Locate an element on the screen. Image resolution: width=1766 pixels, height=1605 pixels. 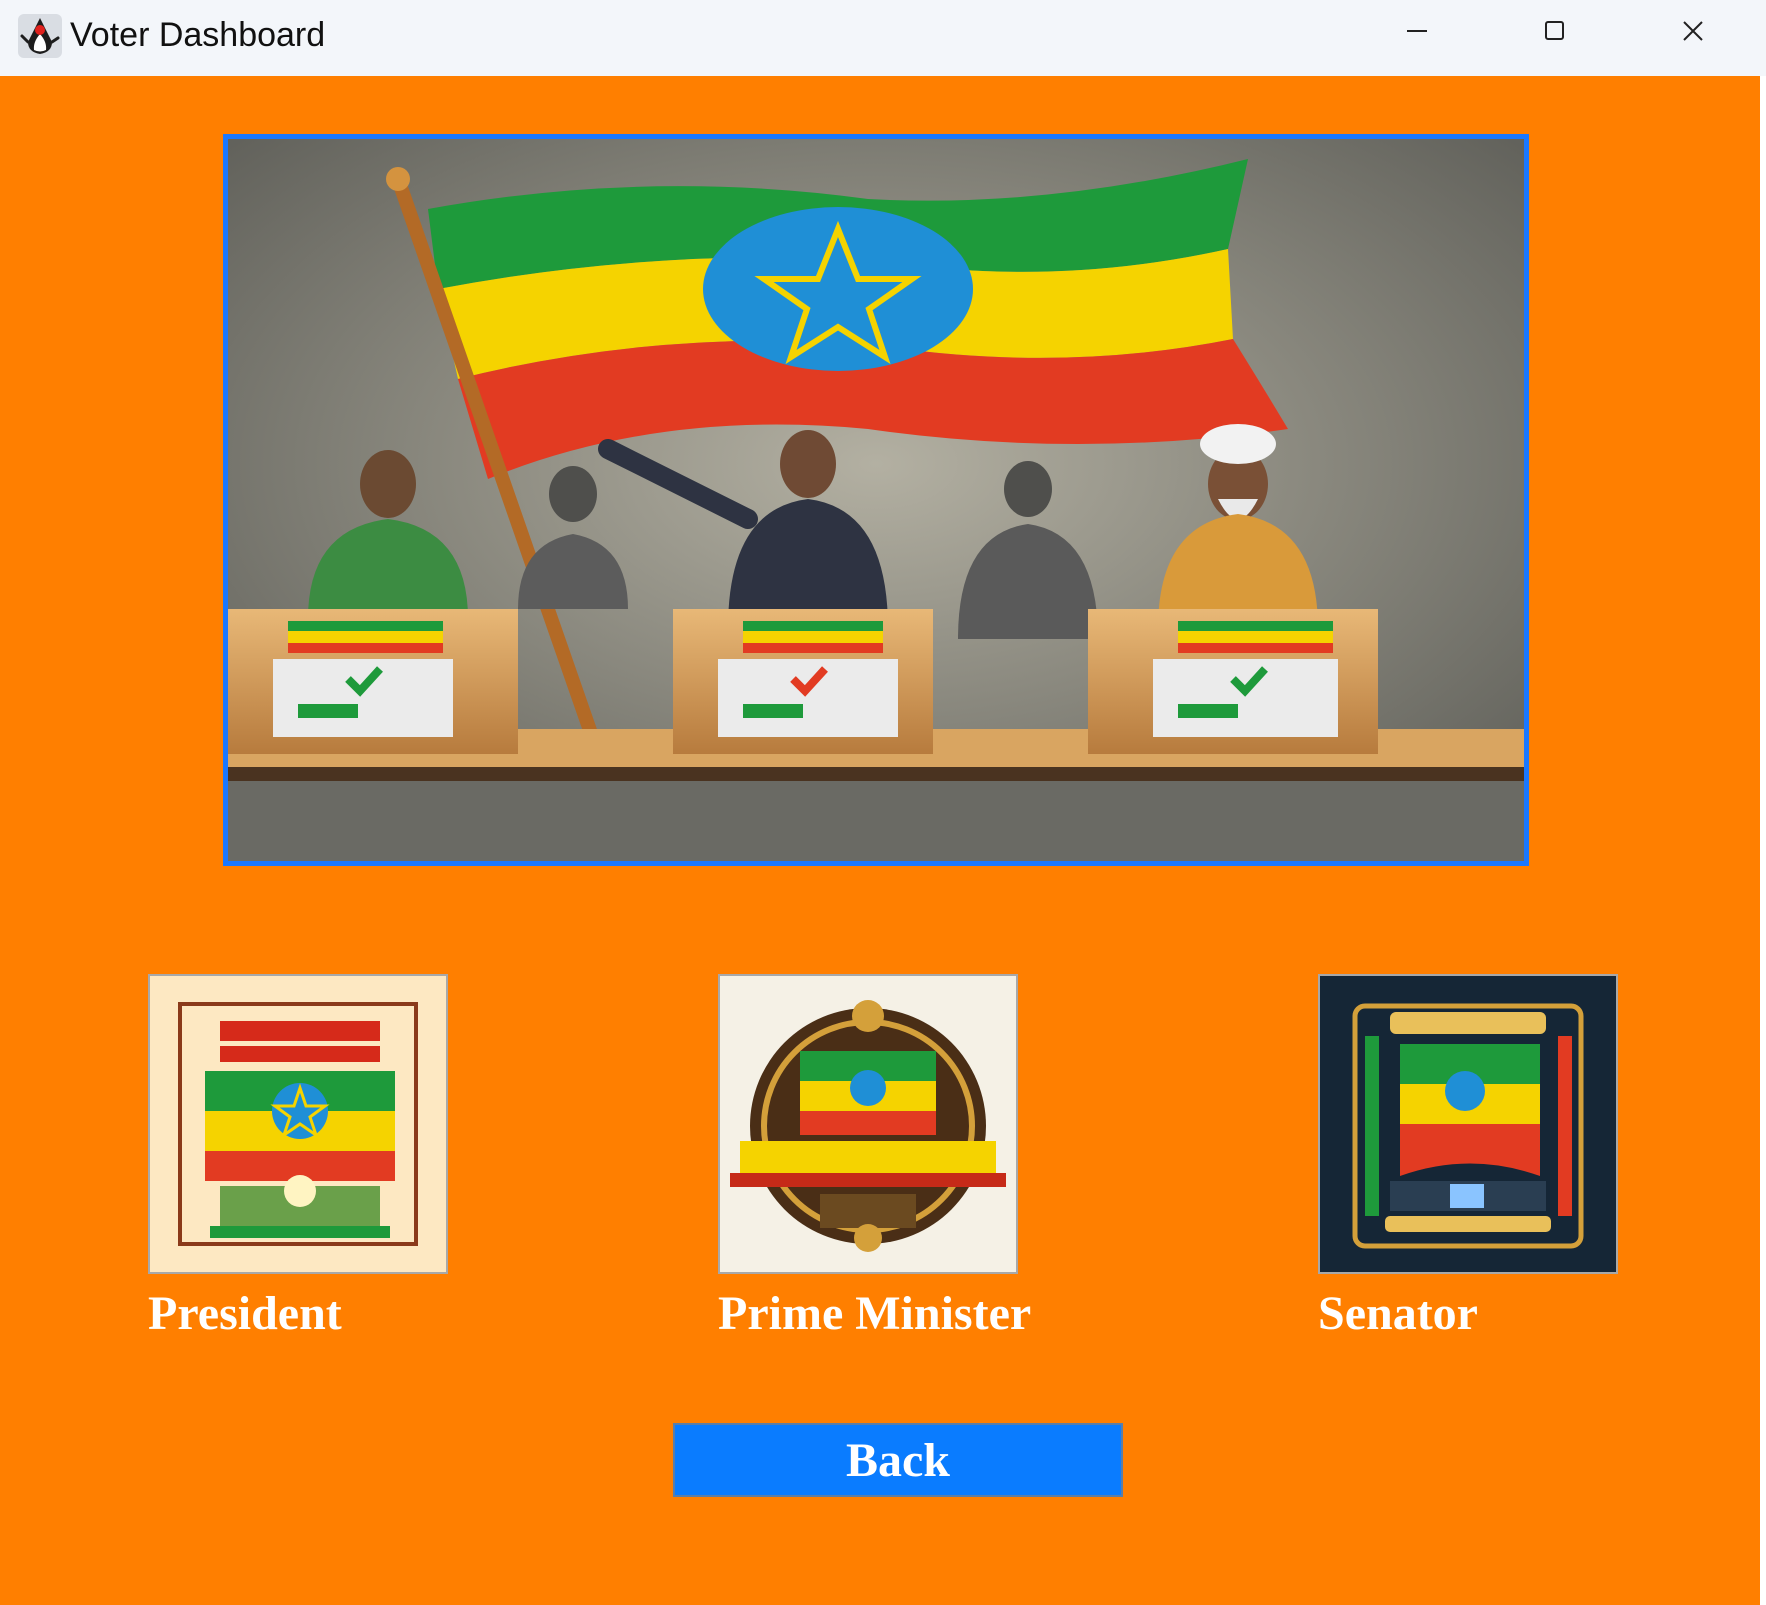
senator-card is located at coordinates (1468, 1124).